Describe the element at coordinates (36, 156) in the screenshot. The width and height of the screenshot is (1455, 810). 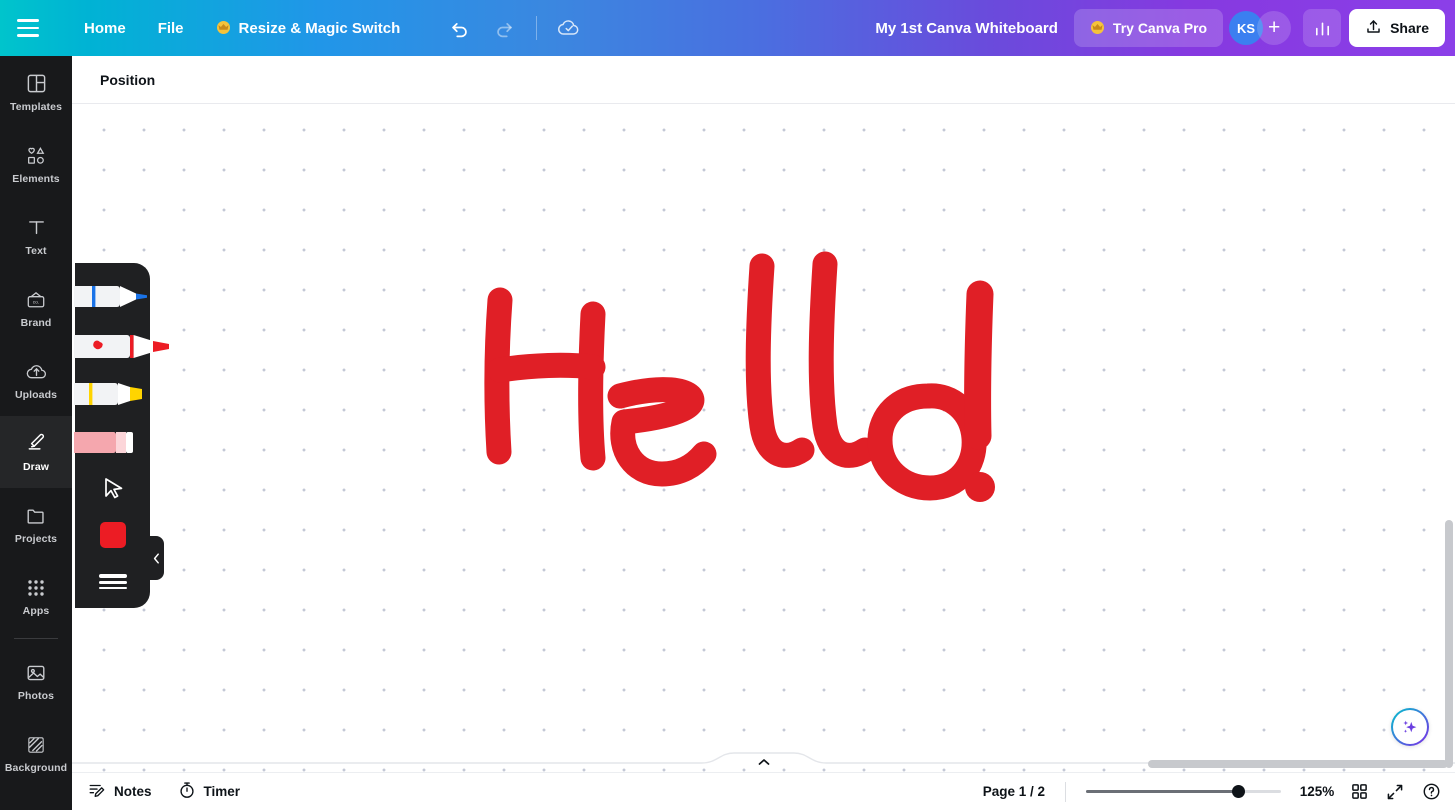
I see `elements-icon` at that location.